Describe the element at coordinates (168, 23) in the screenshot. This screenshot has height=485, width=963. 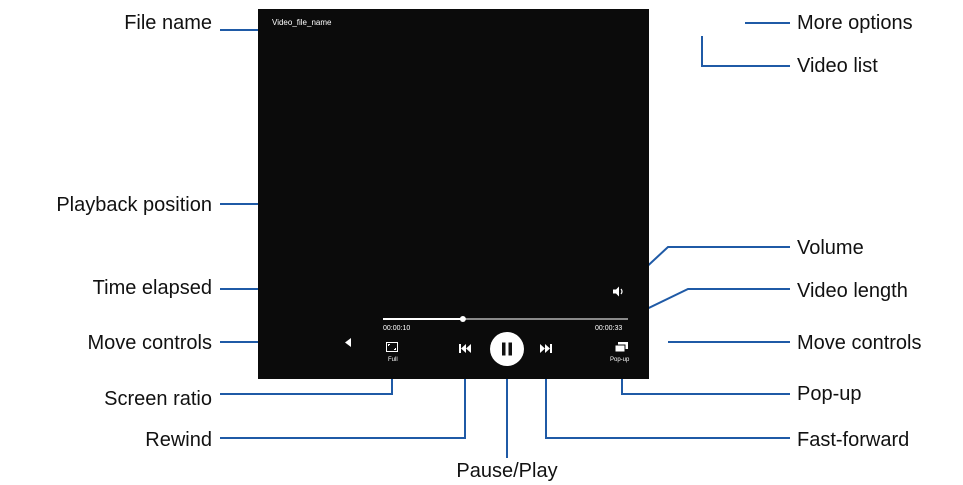
I see `label-file-name: File name` at that location.